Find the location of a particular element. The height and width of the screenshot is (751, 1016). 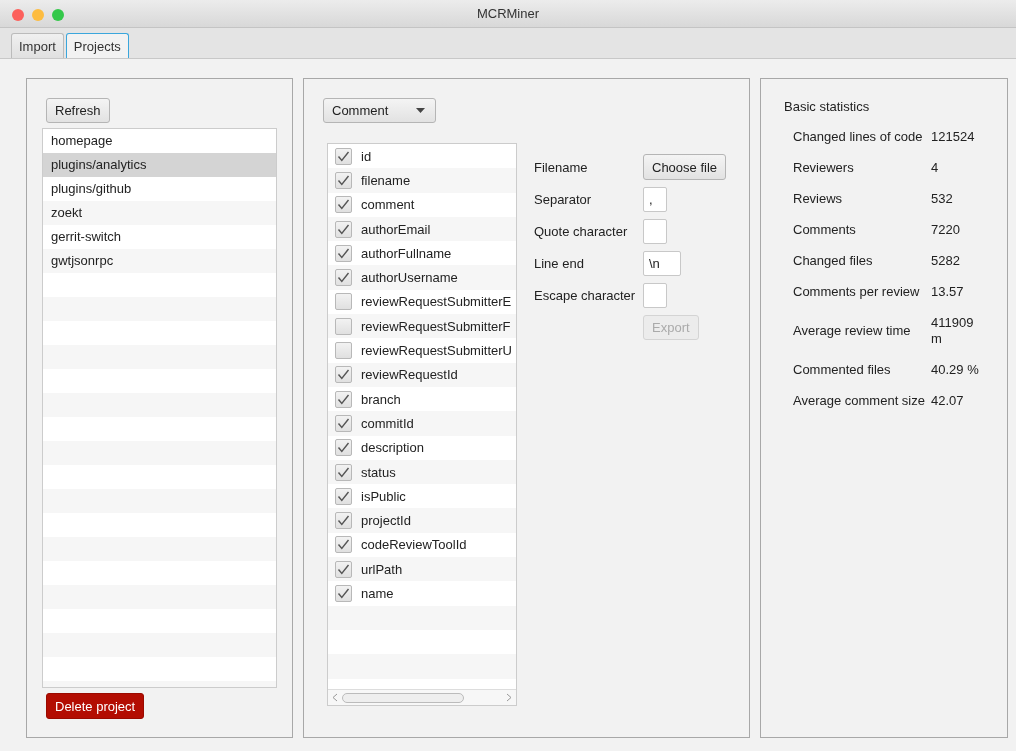

project-item: gerrit-switch is located at coordinates (159, 237).